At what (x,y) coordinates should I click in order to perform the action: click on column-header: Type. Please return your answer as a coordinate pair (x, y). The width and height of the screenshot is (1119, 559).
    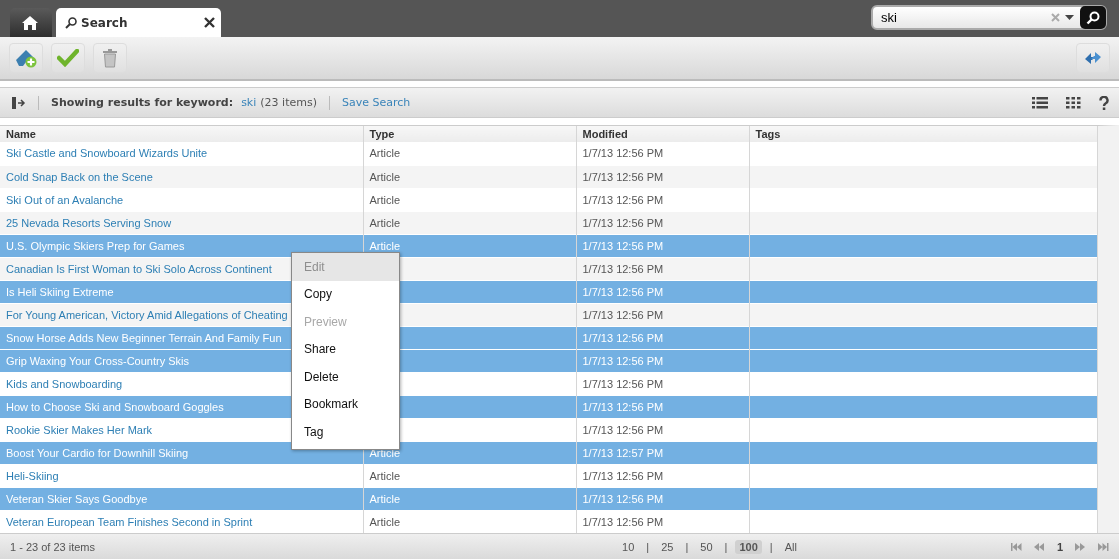
    Looking at the image, I should click on (469, 134).